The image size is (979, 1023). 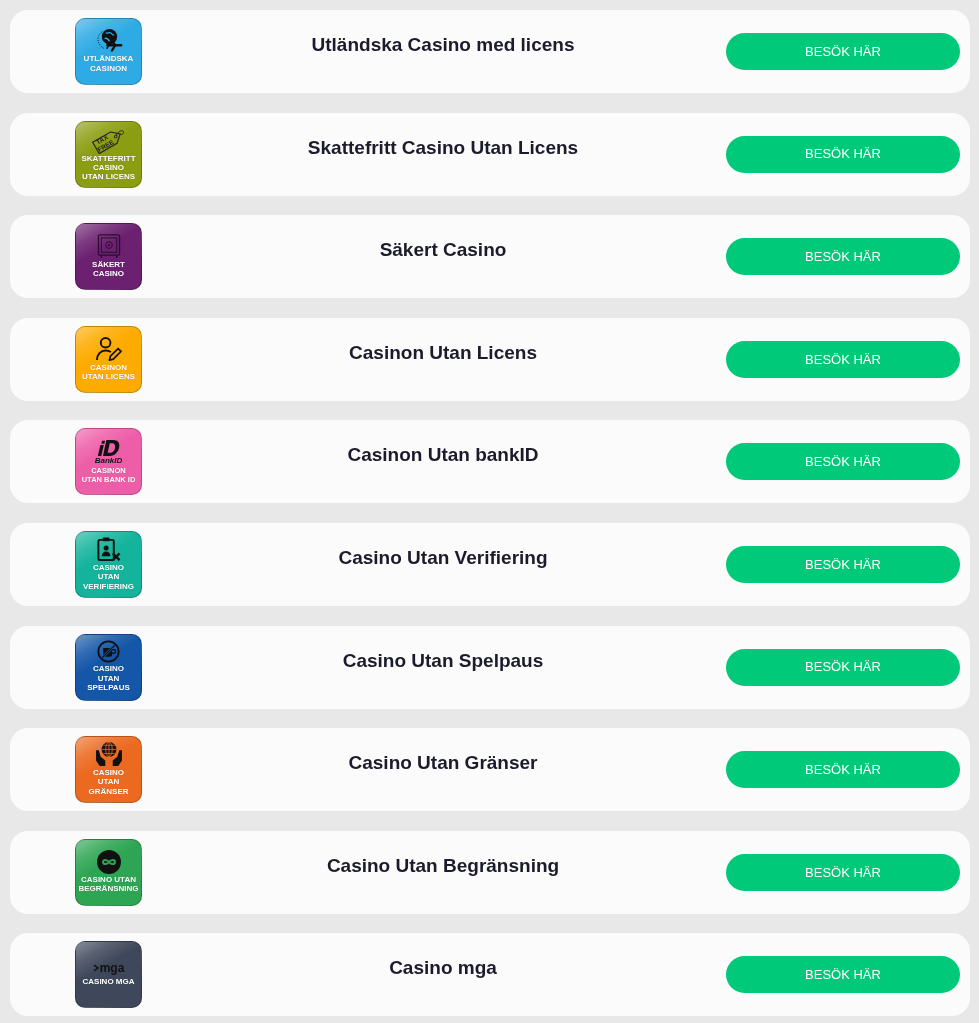 I want to click on globe-plane-icon, so click(x=108, y=41).